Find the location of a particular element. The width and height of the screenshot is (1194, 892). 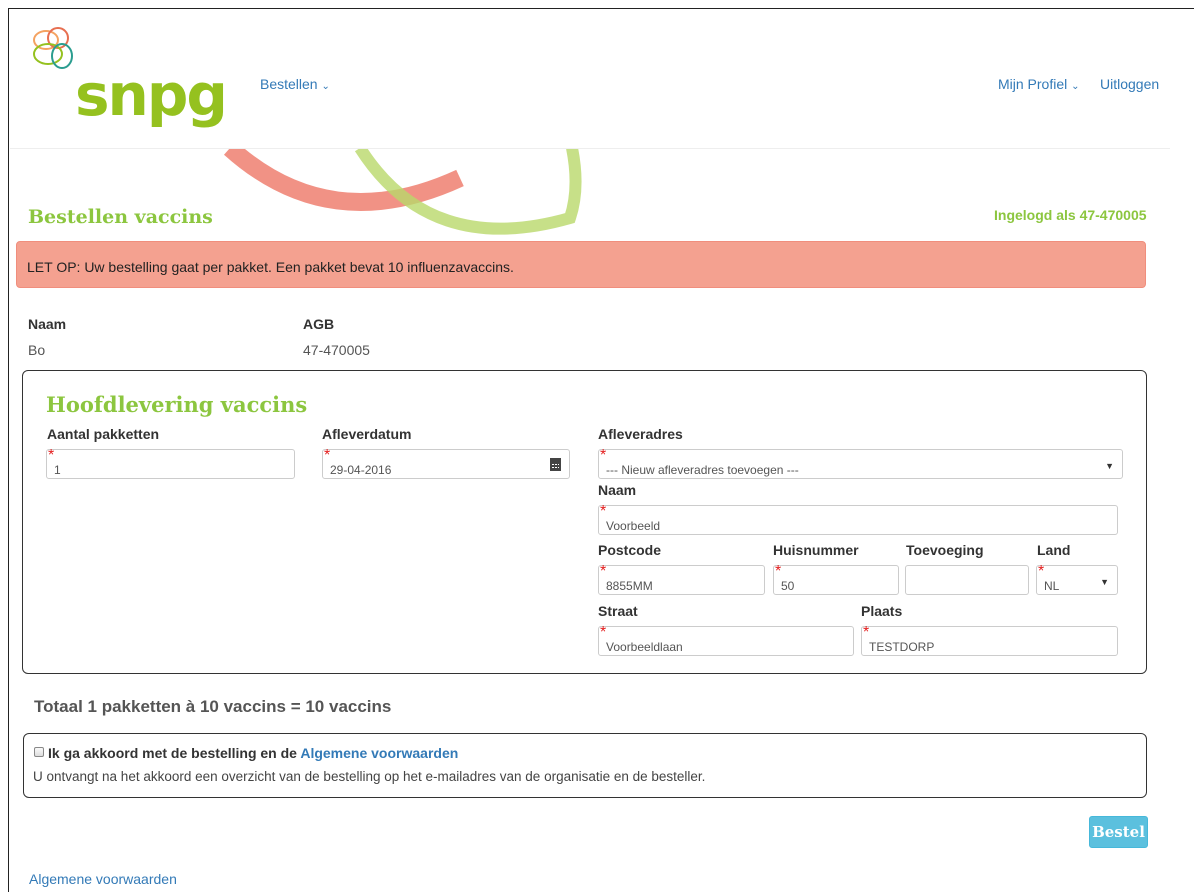

housenumber-label: Huisnummer is located at coordinates (816, 550).